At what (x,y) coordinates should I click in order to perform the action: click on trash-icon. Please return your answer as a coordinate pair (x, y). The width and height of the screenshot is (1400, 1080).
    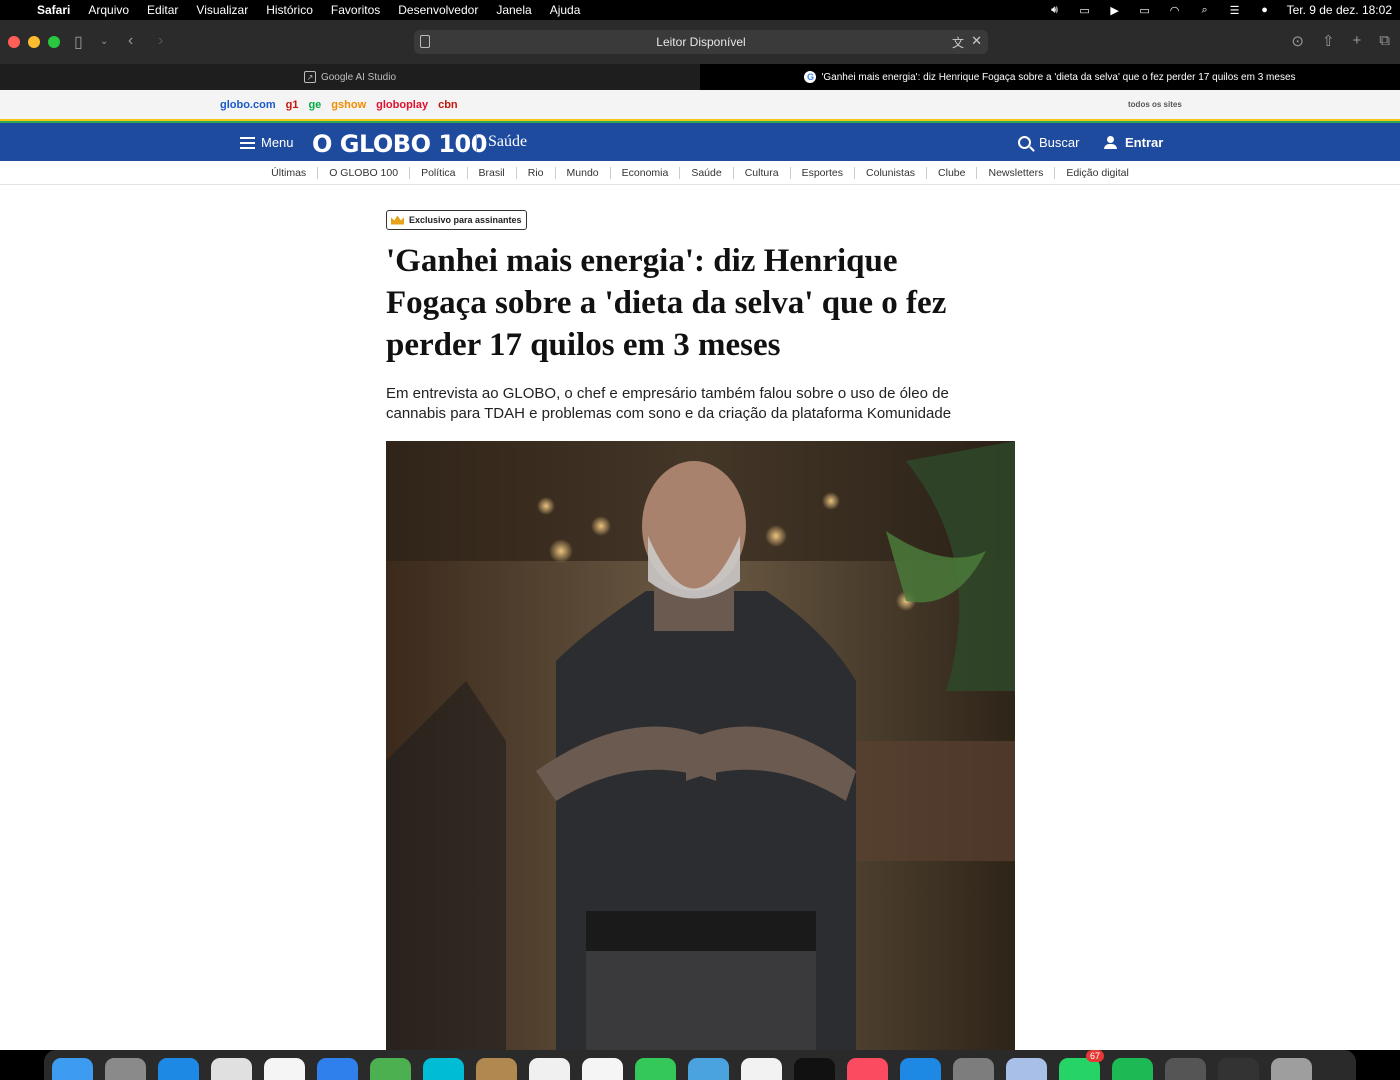
    Looking at the image, I should click on (1291, 1069).